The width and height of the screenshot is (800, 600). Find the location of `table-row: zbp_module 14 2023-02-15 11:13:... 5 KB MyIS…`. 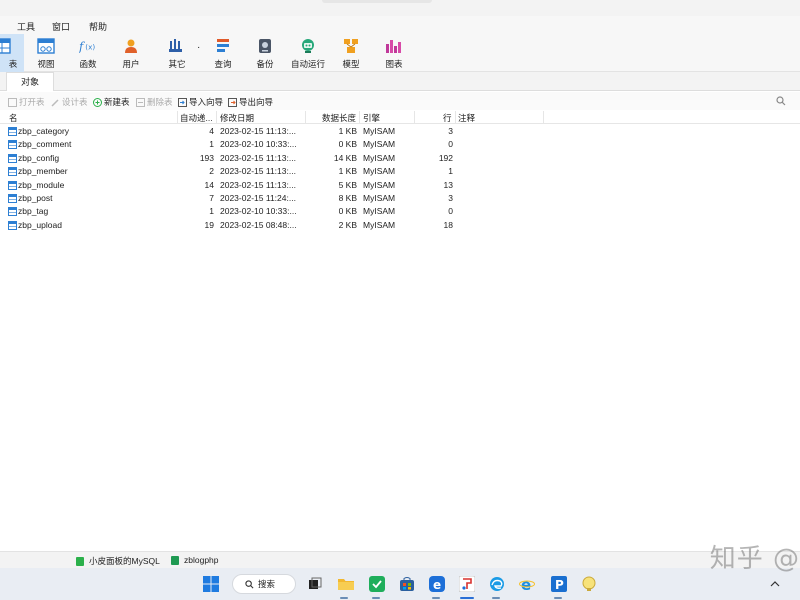

table-row: zbp_module 14 2023-02-15 11:13:... 5 KB MyIS… is located at coordinates (280, 185).